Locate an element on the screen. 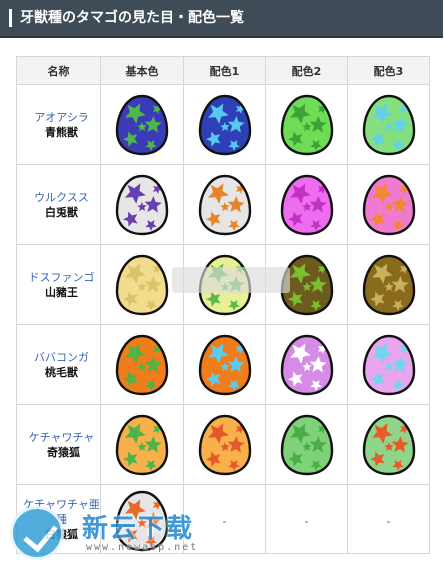  watermark-text: 新云下载 is located at coordinates (138, 529).